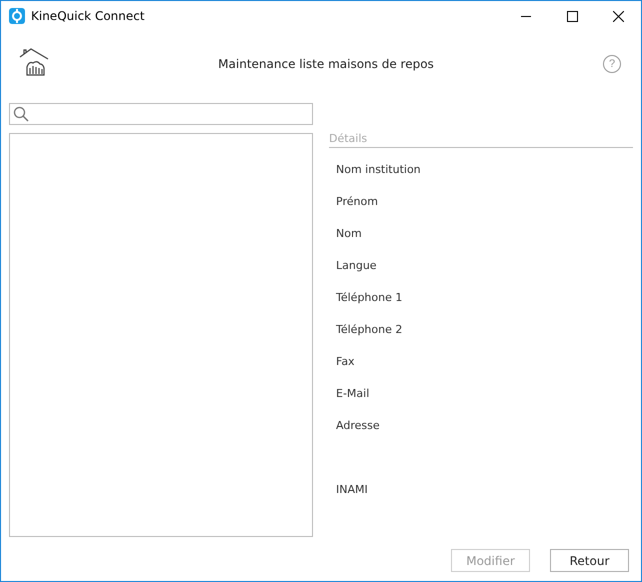 Image resolution: width=642 pixels, height=582 pixels. I want to click on maximize-icon, so click(572, 16).